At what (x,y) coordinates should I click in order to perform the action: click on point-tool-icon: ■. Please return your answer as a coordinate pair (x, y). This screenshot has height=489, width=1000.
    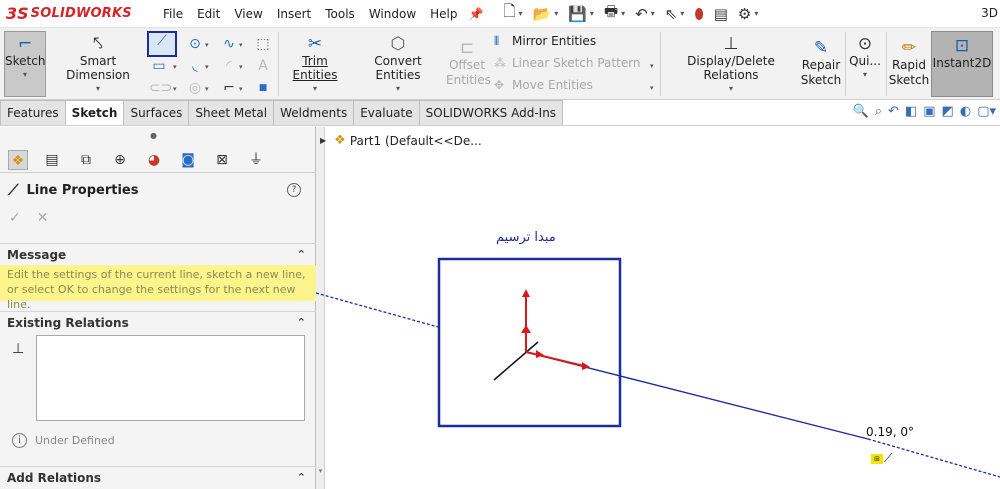
    Looking at the image, I should click on (263, 88).